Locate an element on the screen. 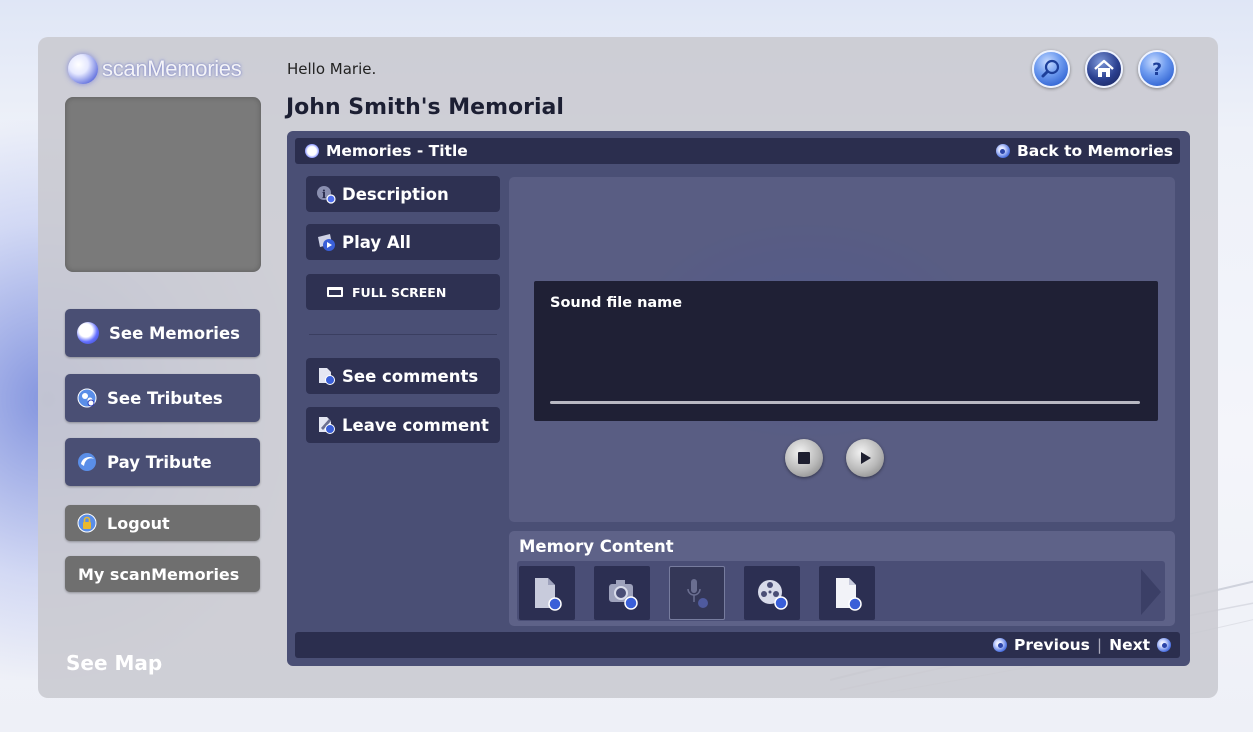  info-icon: i is located at coordinates (326, 195).